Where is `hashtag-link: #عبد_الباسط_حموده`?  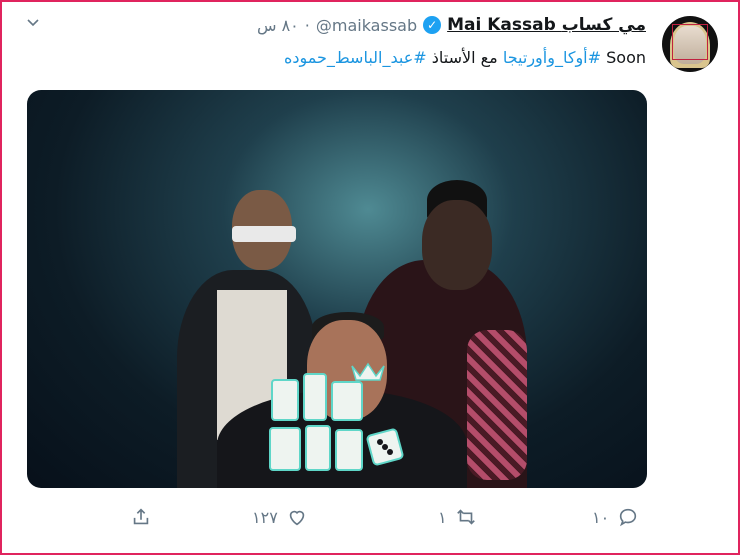
hashtag-link: #عبد_الباسط_حموده is located at coordinates (355, 57).